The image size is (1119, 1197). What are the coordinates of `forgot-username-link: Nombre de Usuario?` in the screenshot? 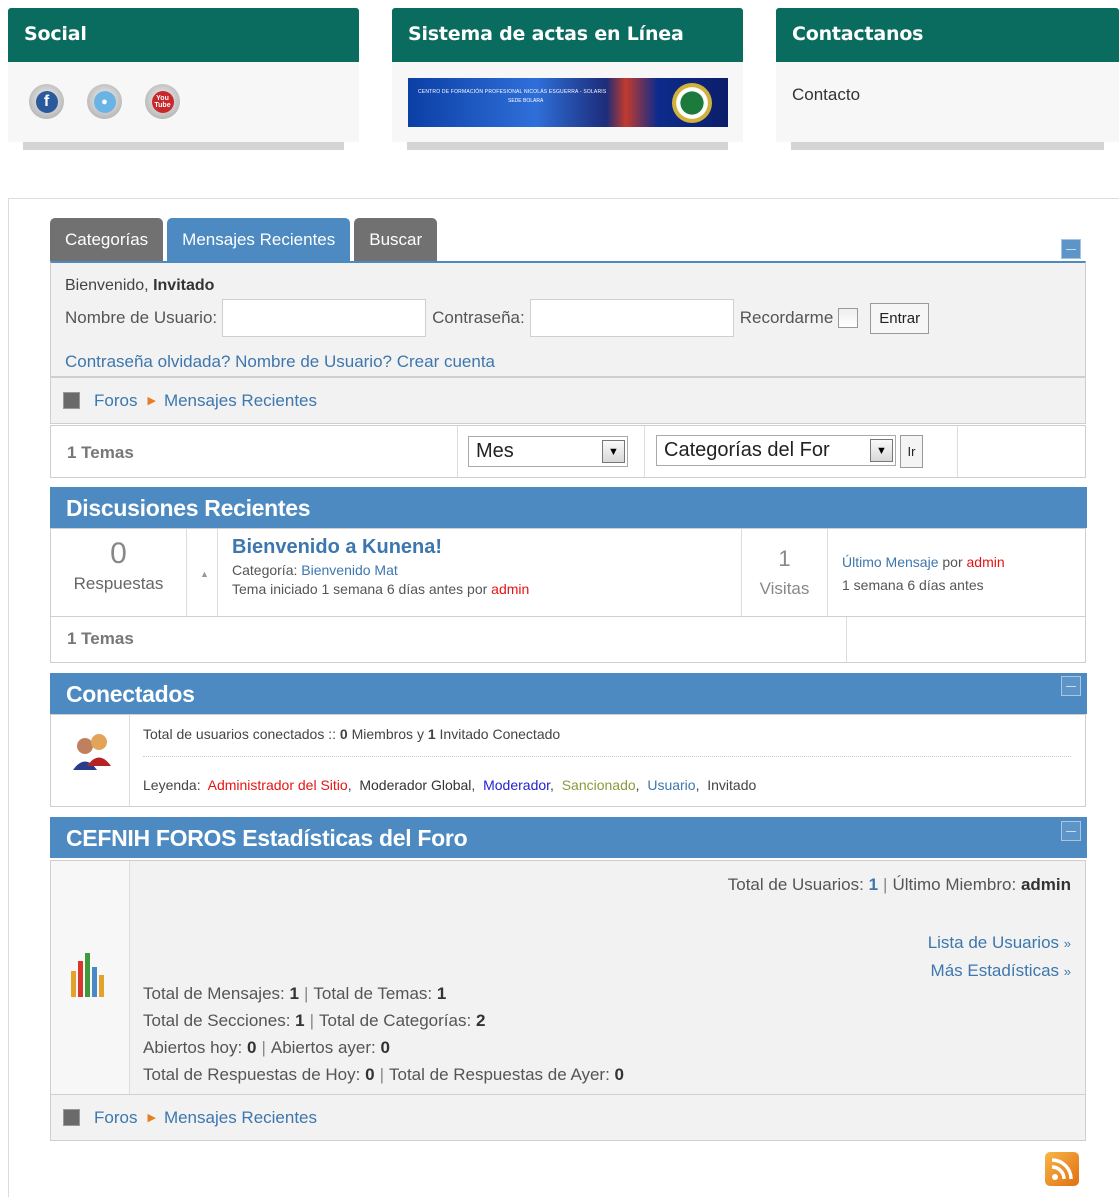 It's located at (313, 361).